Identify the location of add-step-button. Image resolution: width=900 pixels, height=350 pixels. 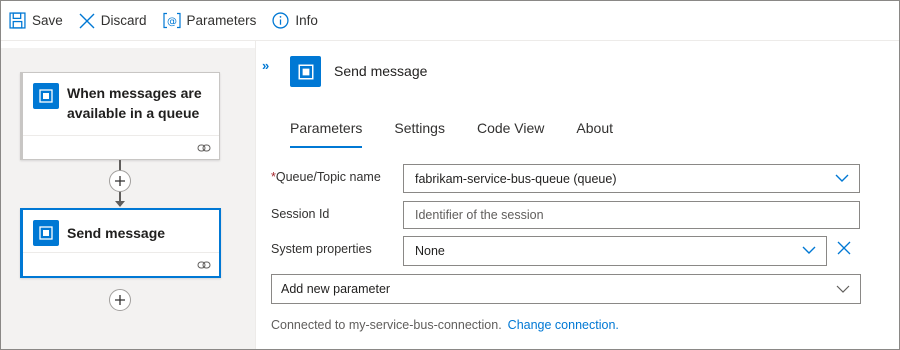
(120, 300).